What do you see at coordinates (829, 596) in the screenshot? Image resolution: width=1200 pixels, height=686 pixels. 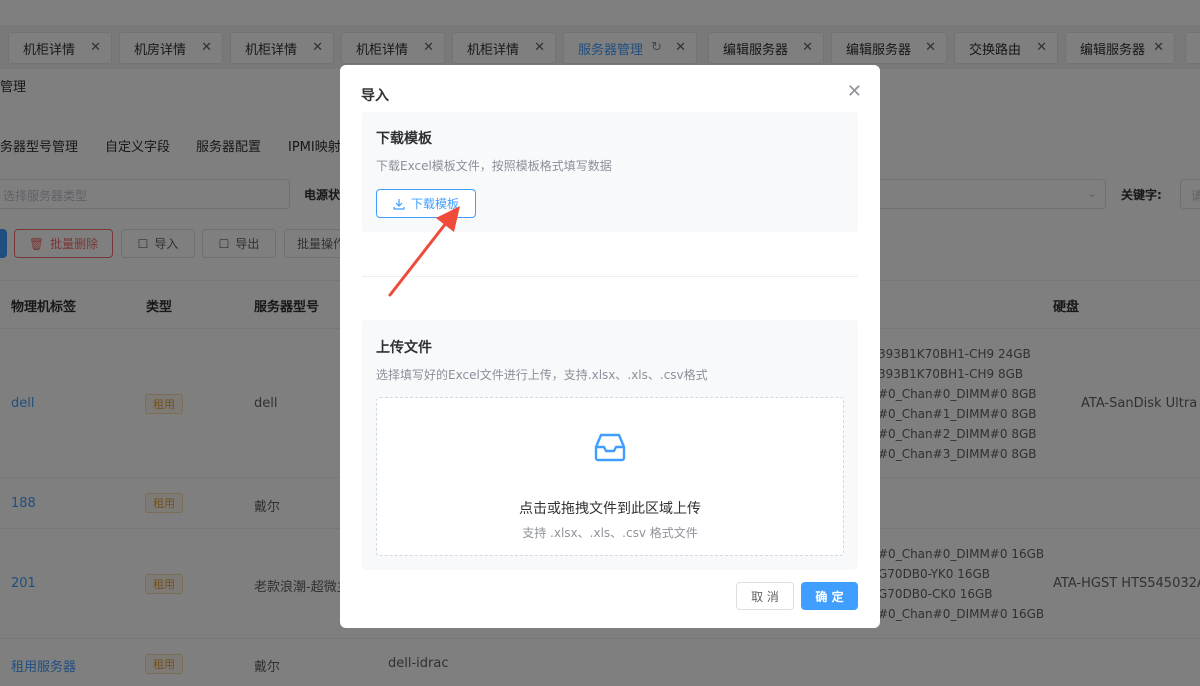 I see `confirm-button: 确 定` at bounding box center [829, 596].